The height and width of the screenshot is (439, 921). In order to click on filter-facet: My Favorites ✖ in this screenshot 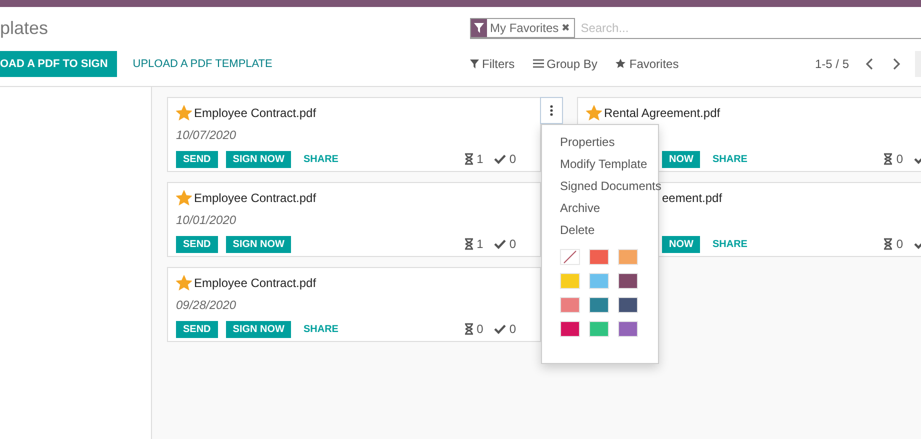, I will do `click(522, 28)`.